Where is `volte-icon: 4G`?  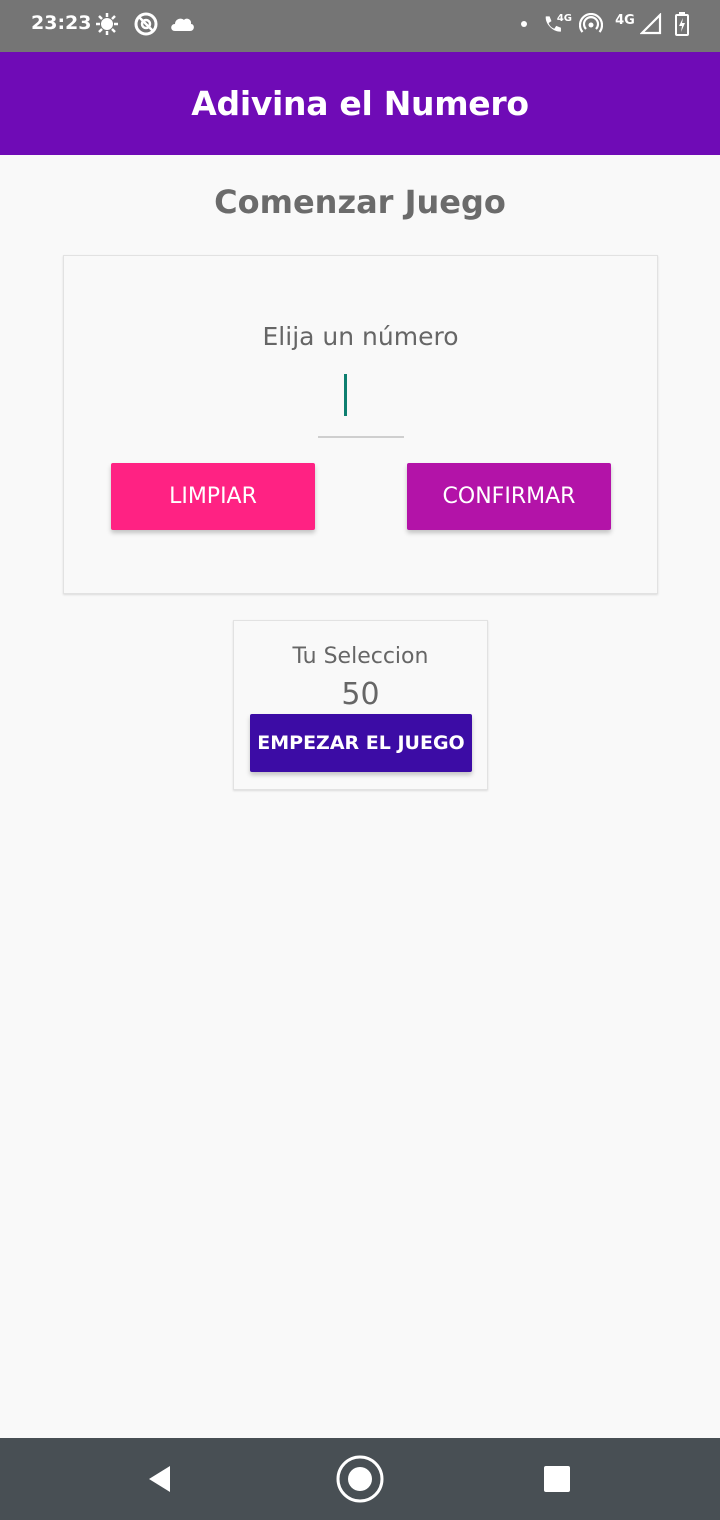
volte-icon: 4G is located at coordinates (557, 24).